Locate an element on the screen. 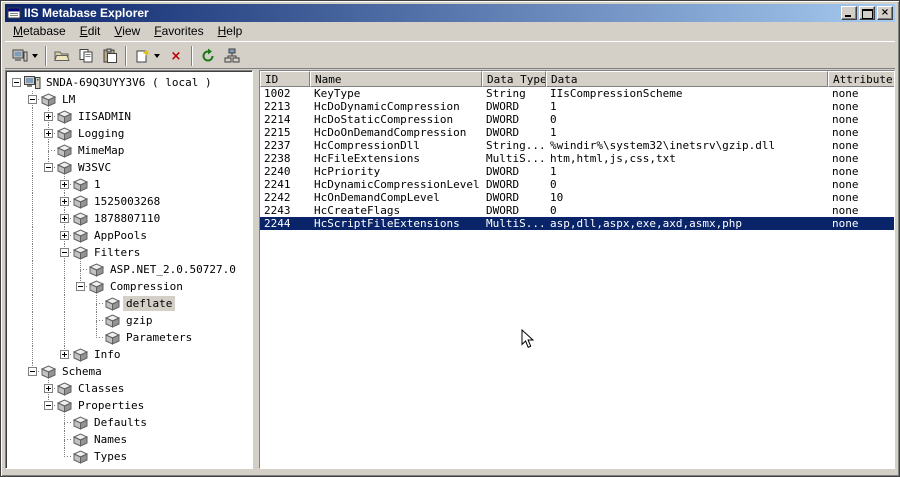 This screenshot has height=477, width=900. tree-item-1878807110: 1878807110 is located at coordinates (130, 218).